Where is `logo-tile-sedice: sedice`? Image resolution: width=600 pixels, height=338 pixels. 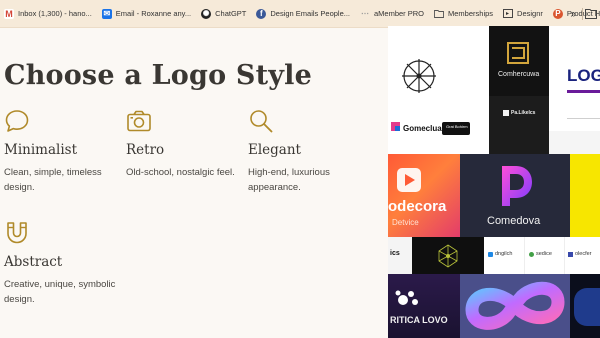
logo-tile-sedice: sedice is located at coordinates (544, 255).